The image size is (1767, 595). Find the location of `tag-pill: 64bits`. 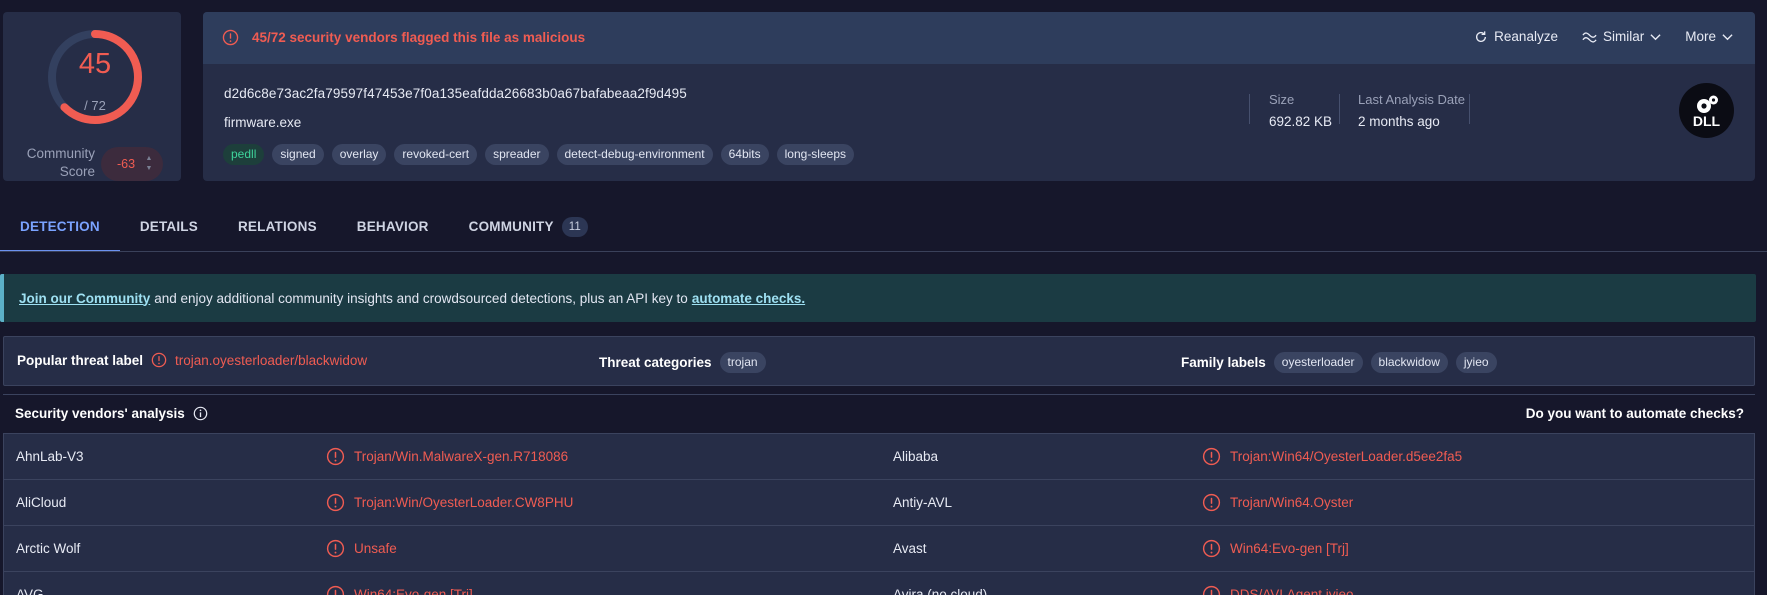

tag-pill: 64bits is located at coordinates (744, 154).